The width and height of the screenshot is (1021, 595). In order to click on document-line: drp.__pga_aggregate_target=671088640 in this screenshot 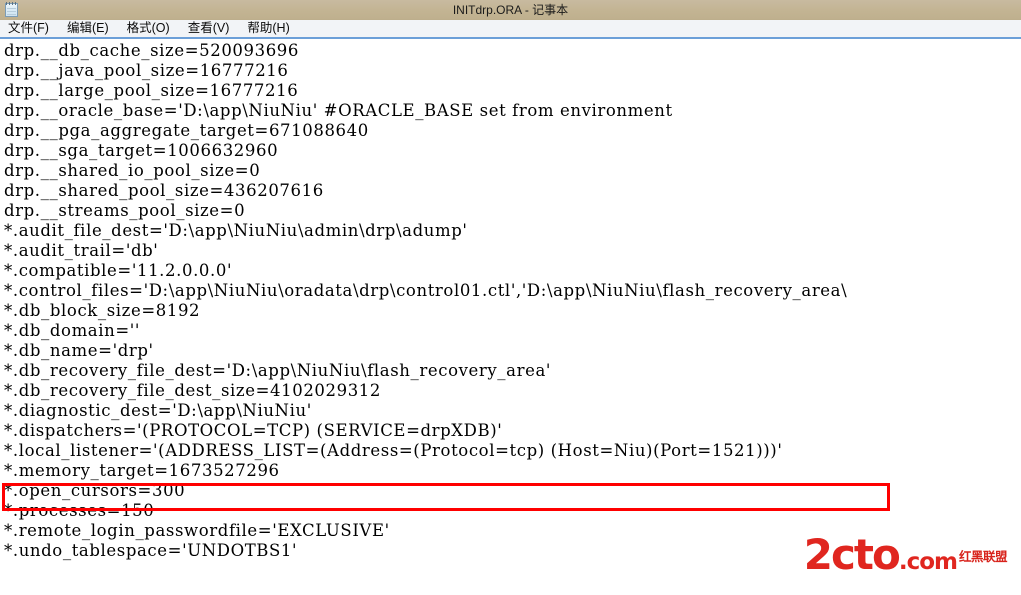, I will do `click(186, 130)`.